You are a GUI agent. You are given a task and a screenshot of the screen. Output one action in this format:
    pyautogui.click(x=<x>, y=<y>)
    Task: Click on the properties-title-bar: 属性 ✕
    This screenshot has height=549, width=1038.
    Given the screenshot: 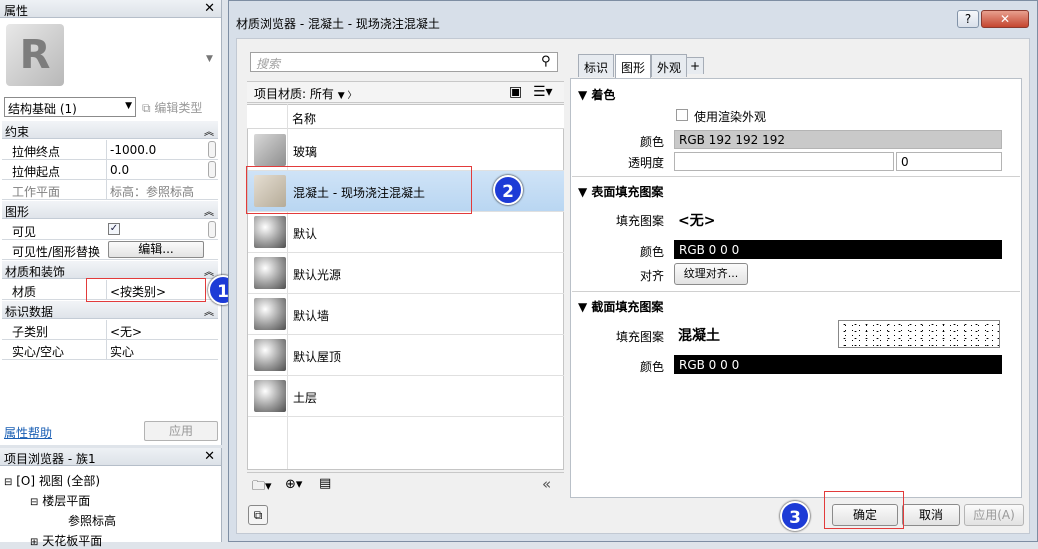 What is the action you would take?
    pyautogui.click(x=110, y=9)
    